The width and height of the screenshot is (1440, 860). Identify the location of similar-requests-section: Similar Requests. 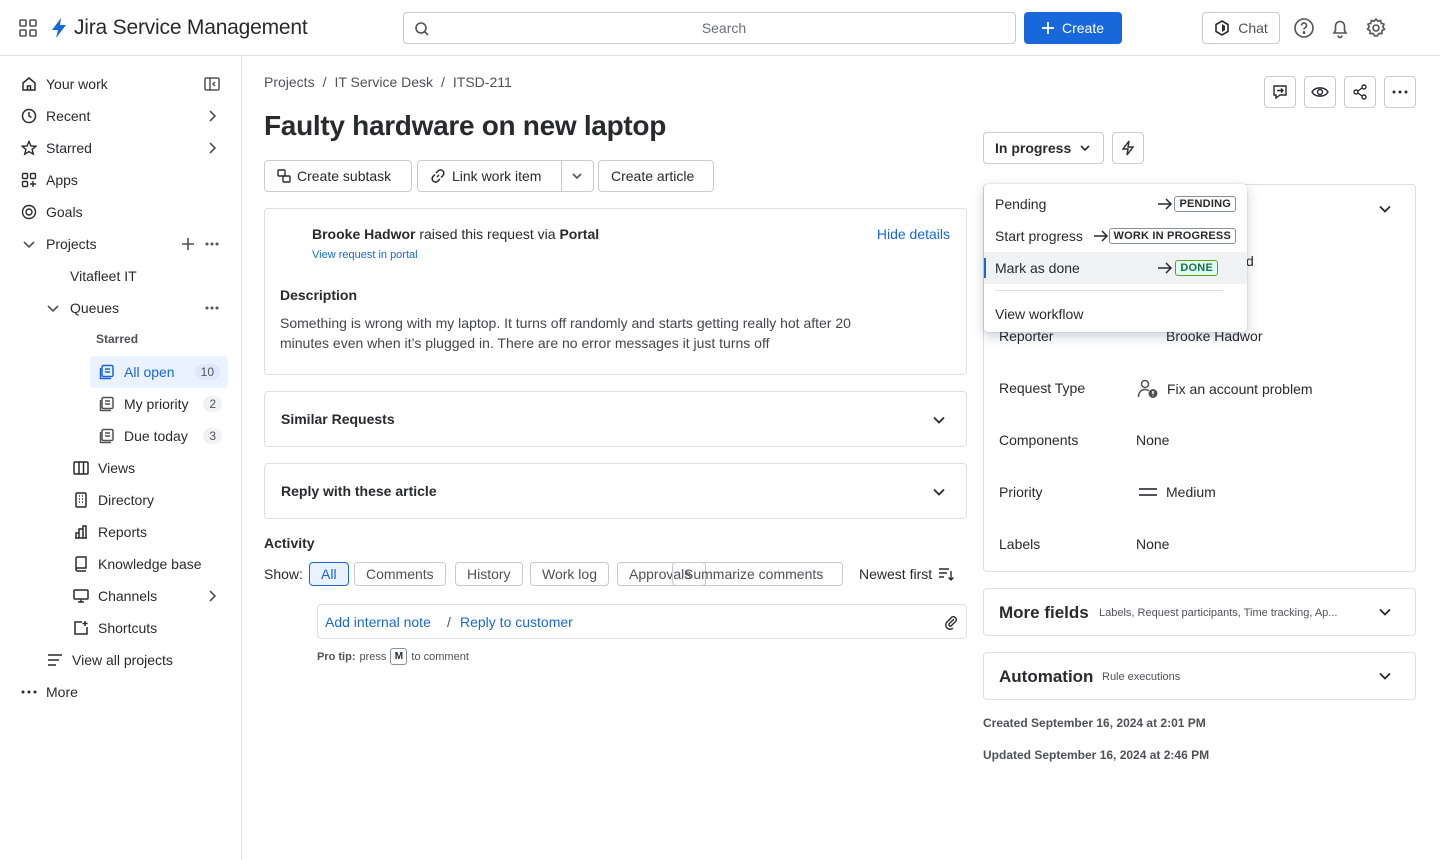
(615, 419).